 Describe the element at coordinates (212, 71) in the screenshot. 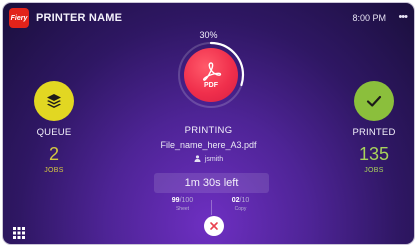

I see `pdf-icon` at that location.